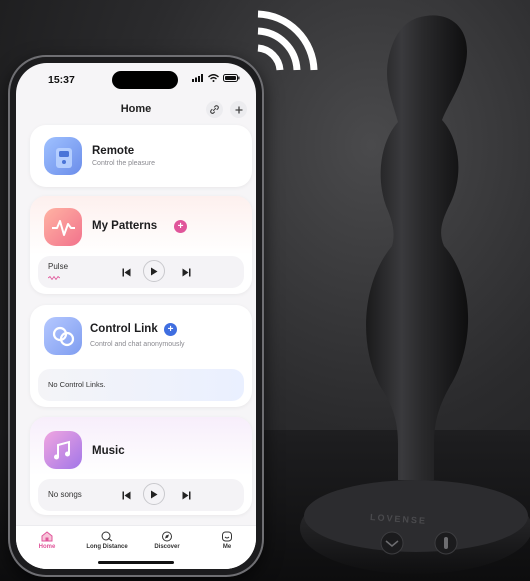 This screenshot has width=530, height=581. Describe the element at coordinates (141, 245) in the screenshot. I see `patterns-card: My Patterns + Pulse` at that location.